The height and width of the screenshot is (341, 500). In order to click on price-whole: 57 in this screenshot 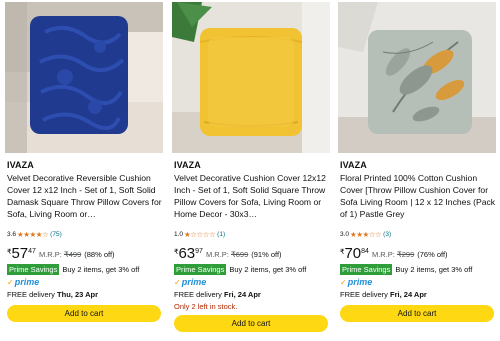, I will do `click(20, 253)`.